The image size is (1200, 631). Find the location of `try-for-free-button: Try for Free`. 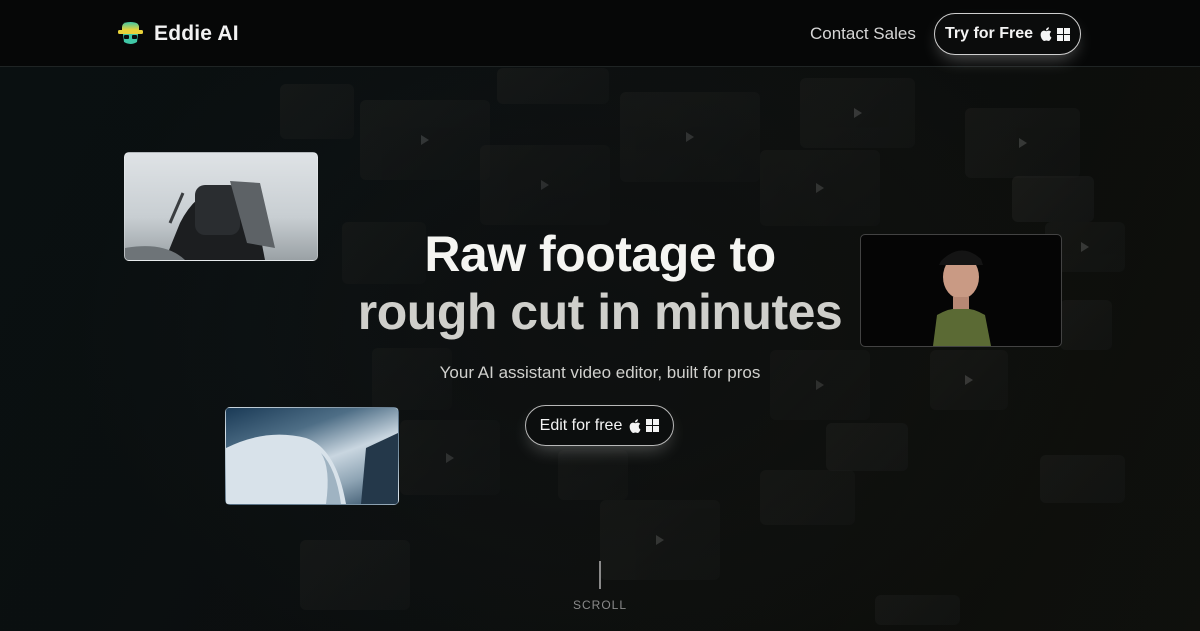

try-for-free-button: Try for Free is located at coordinates (1007, 34).